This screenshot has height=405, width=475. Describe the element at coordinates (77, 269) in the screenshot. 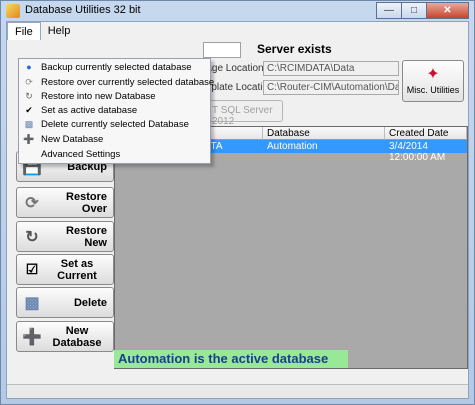

I see `set-current-label: Set as Current` at that location.